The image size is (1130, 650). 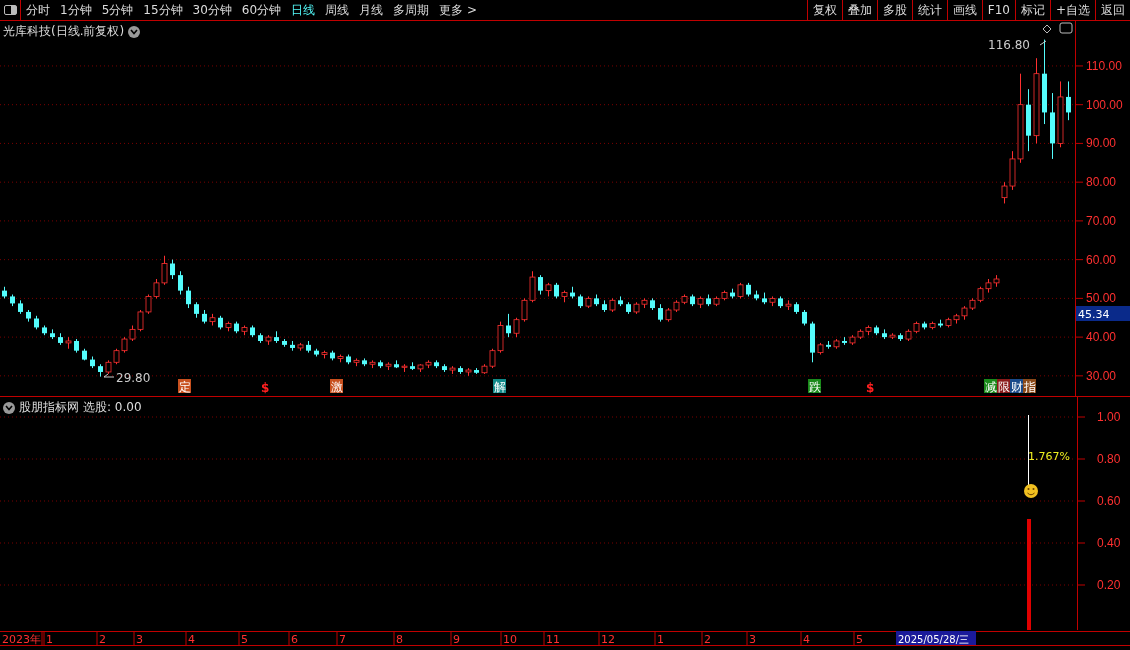 What do you see at coordinates (163, 10) in the screenshot?
I see `period-tab: 15分钟` at bounding box center [163, 10].